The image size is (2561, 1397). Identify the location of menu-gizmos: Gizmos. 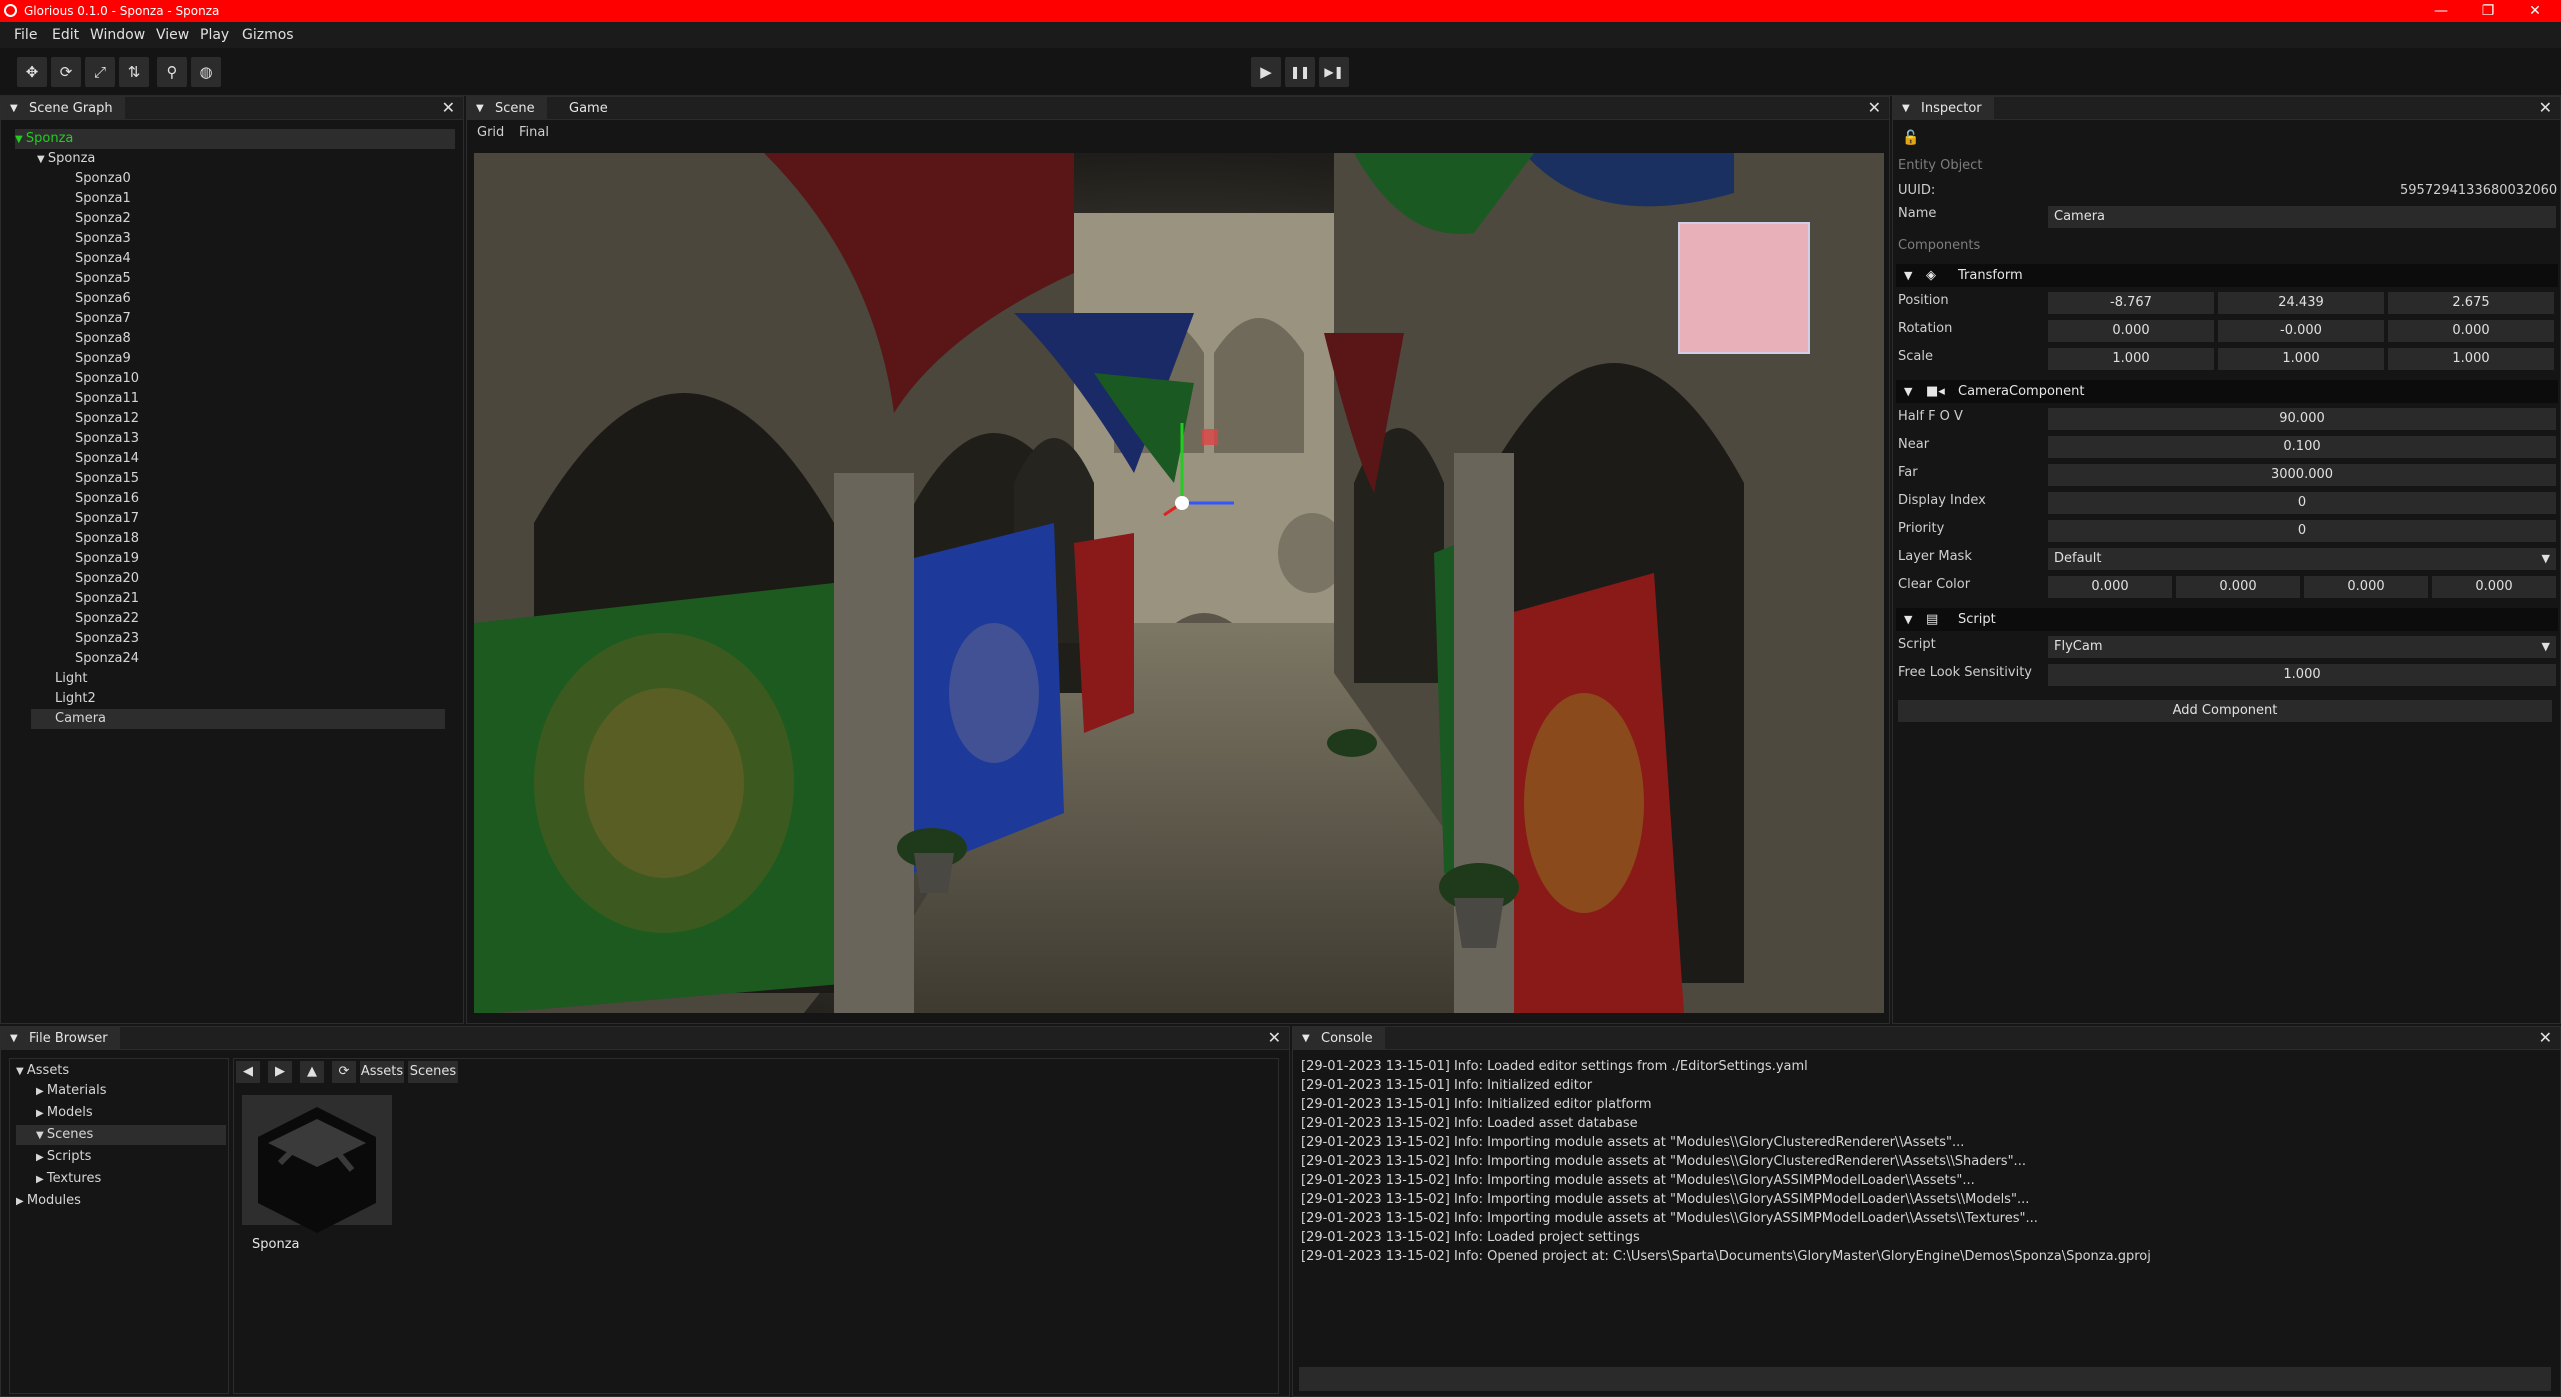
(268, 35).